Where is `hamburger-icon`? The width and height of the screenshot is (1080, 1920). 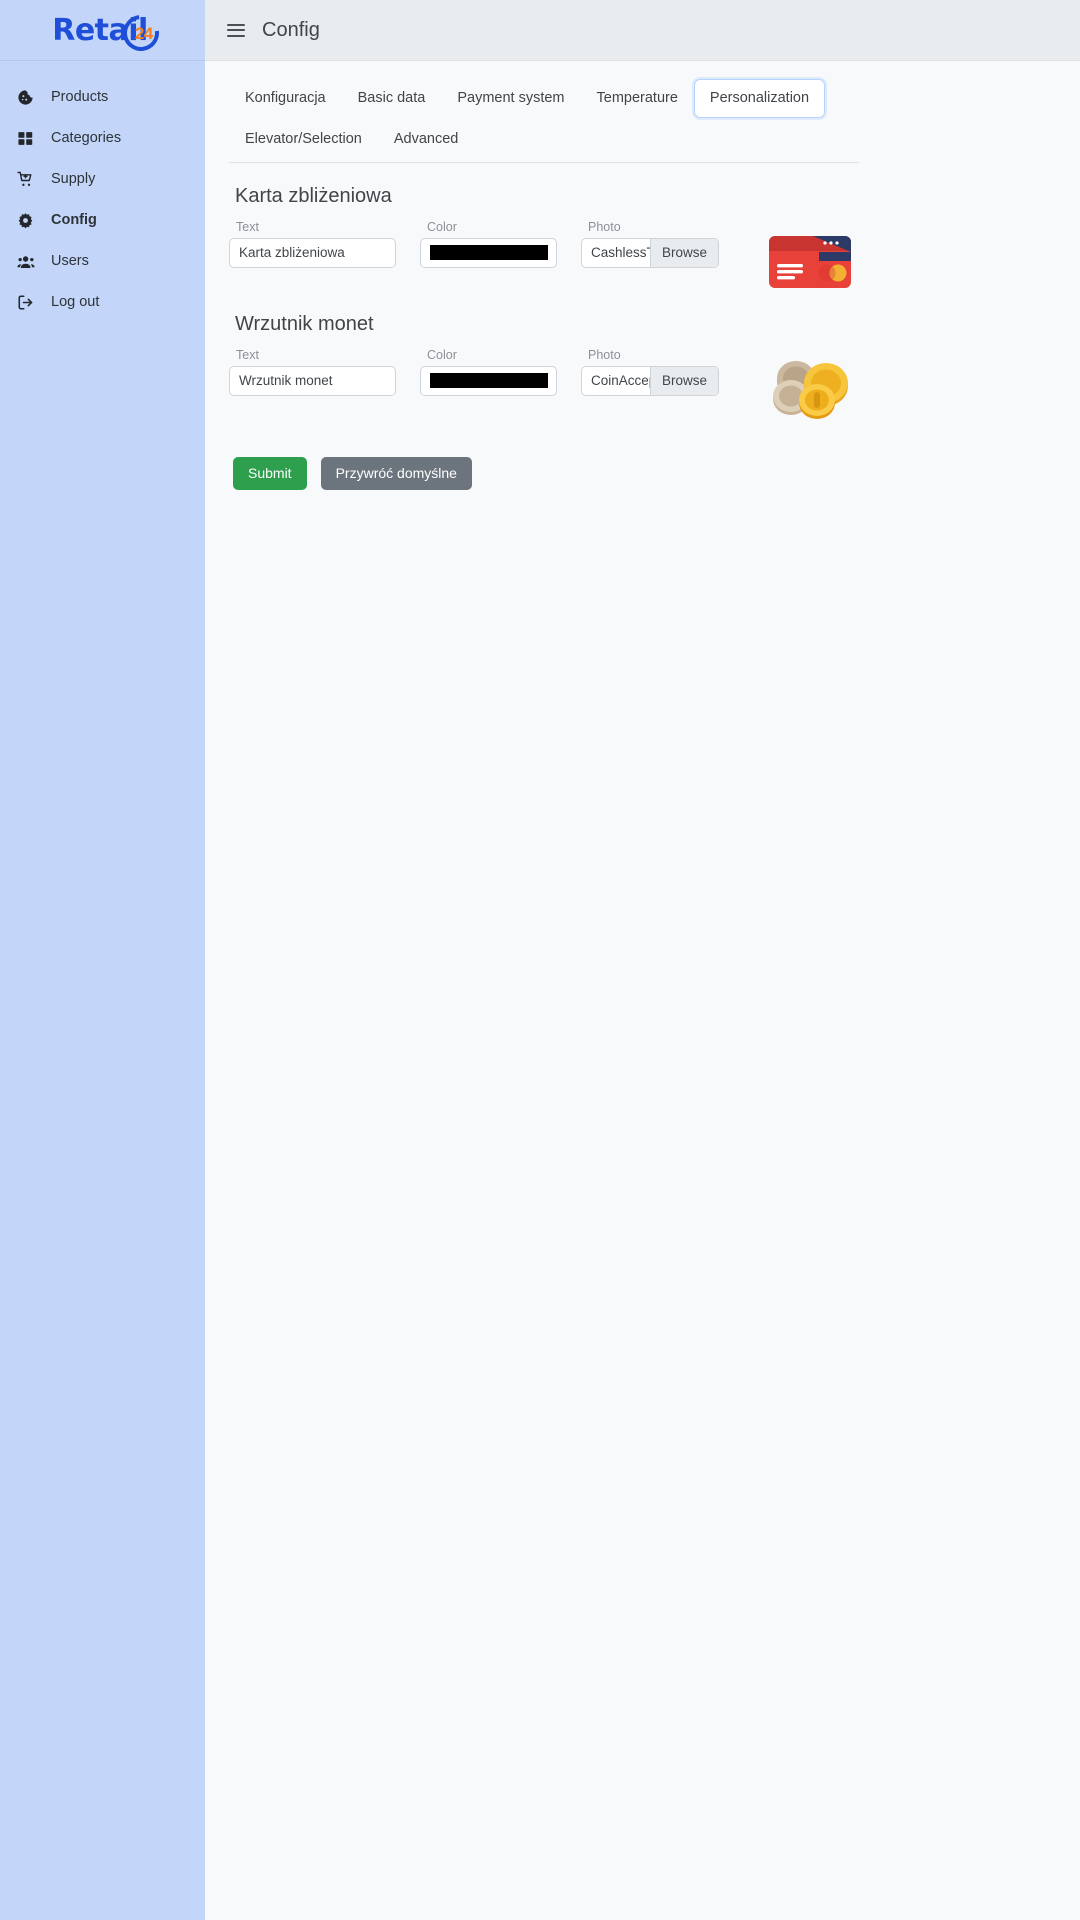
hamburger-icon is located at coordinates (236, 30).